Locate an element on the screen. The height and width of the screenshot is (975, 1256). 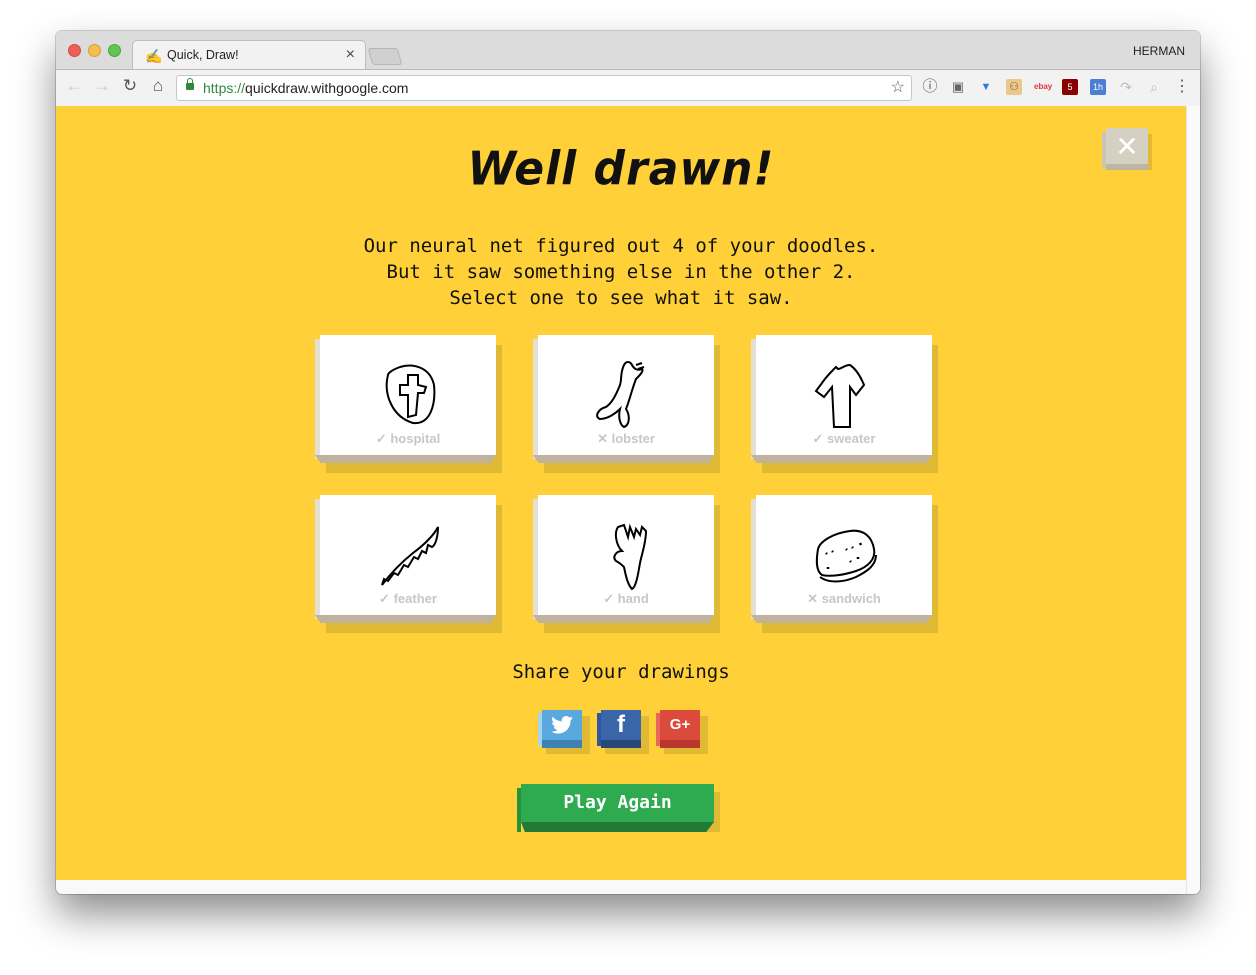
close-tab-icon: × is located at coordinates (350, 55).